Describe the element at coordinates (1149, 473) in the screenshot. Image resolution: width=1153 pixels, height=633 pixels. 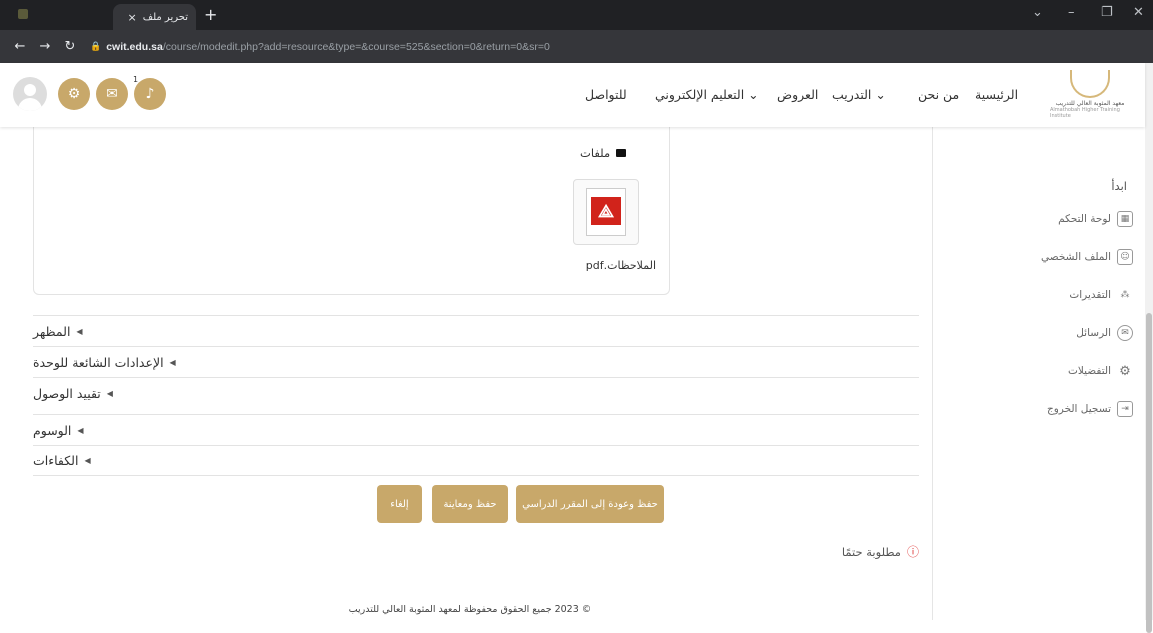
I see `scrollbar-thumb` at that location.